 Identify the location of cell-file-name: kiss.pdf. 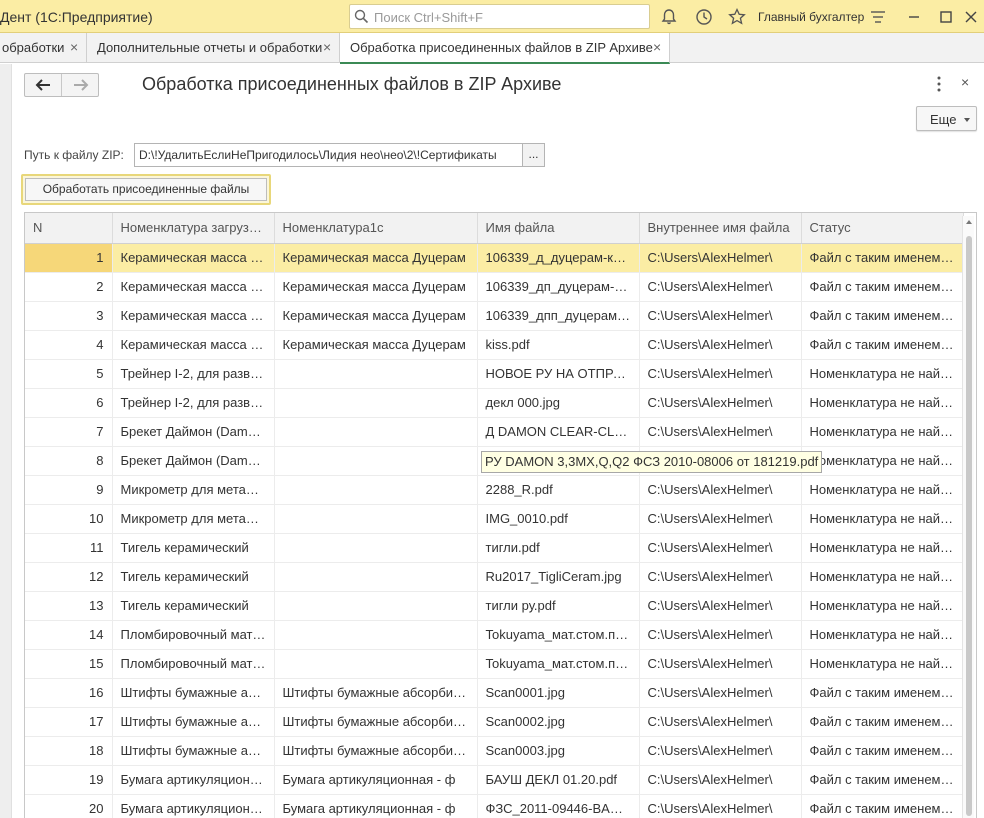
(558, 345).